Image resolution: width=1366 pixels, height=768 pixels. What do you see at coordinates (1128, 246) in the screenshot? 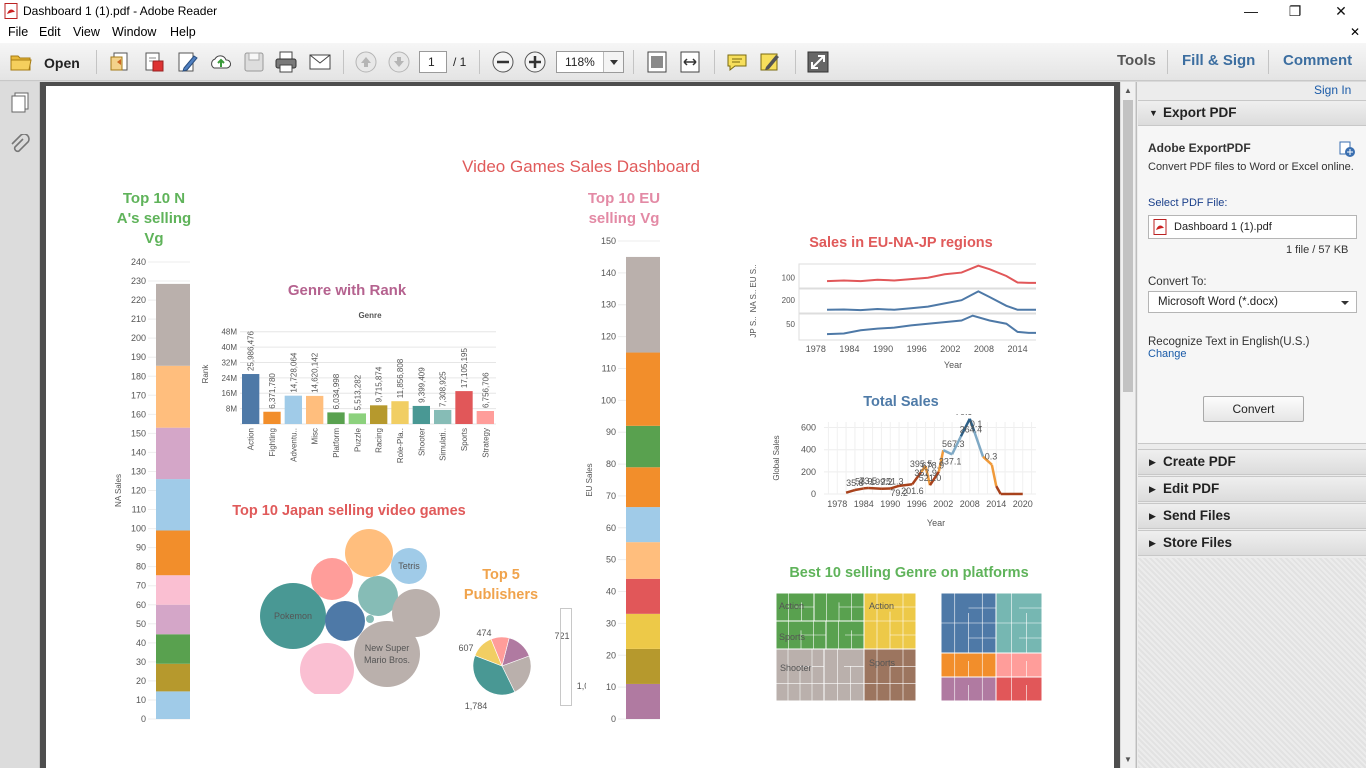
I see `scroll-thumb` at bounding box center [1128, 246].